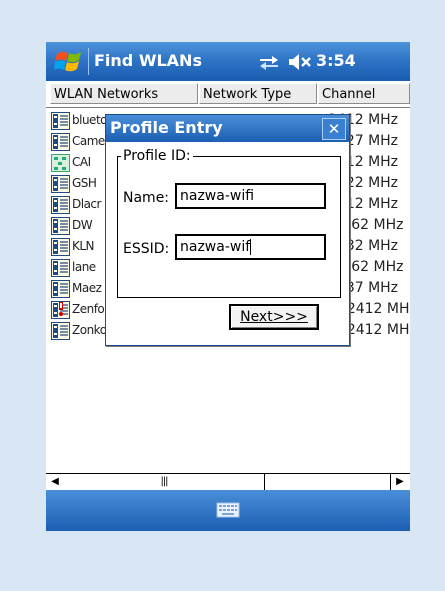  I want to click on windows-start-icon, so click(69, 61).